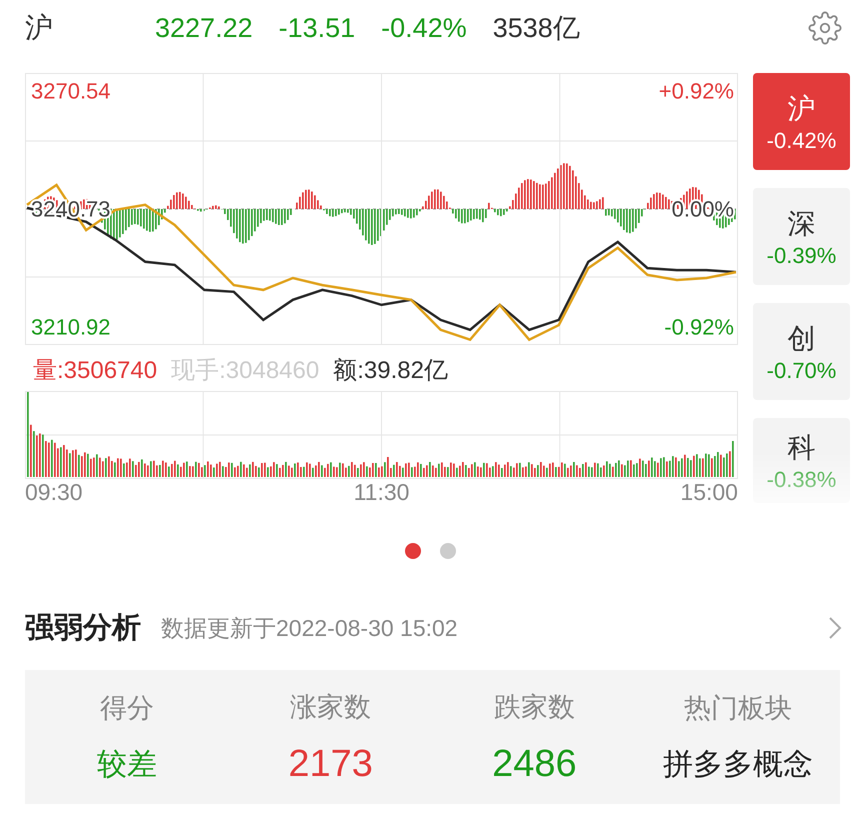 The width and height of the screenshot is (864, 823). What do you see at coordinates (309, 628) in the screenshot?
I see `update-time: 数据更新于2022-08-30 15:02` at bounding box center [309, 628].